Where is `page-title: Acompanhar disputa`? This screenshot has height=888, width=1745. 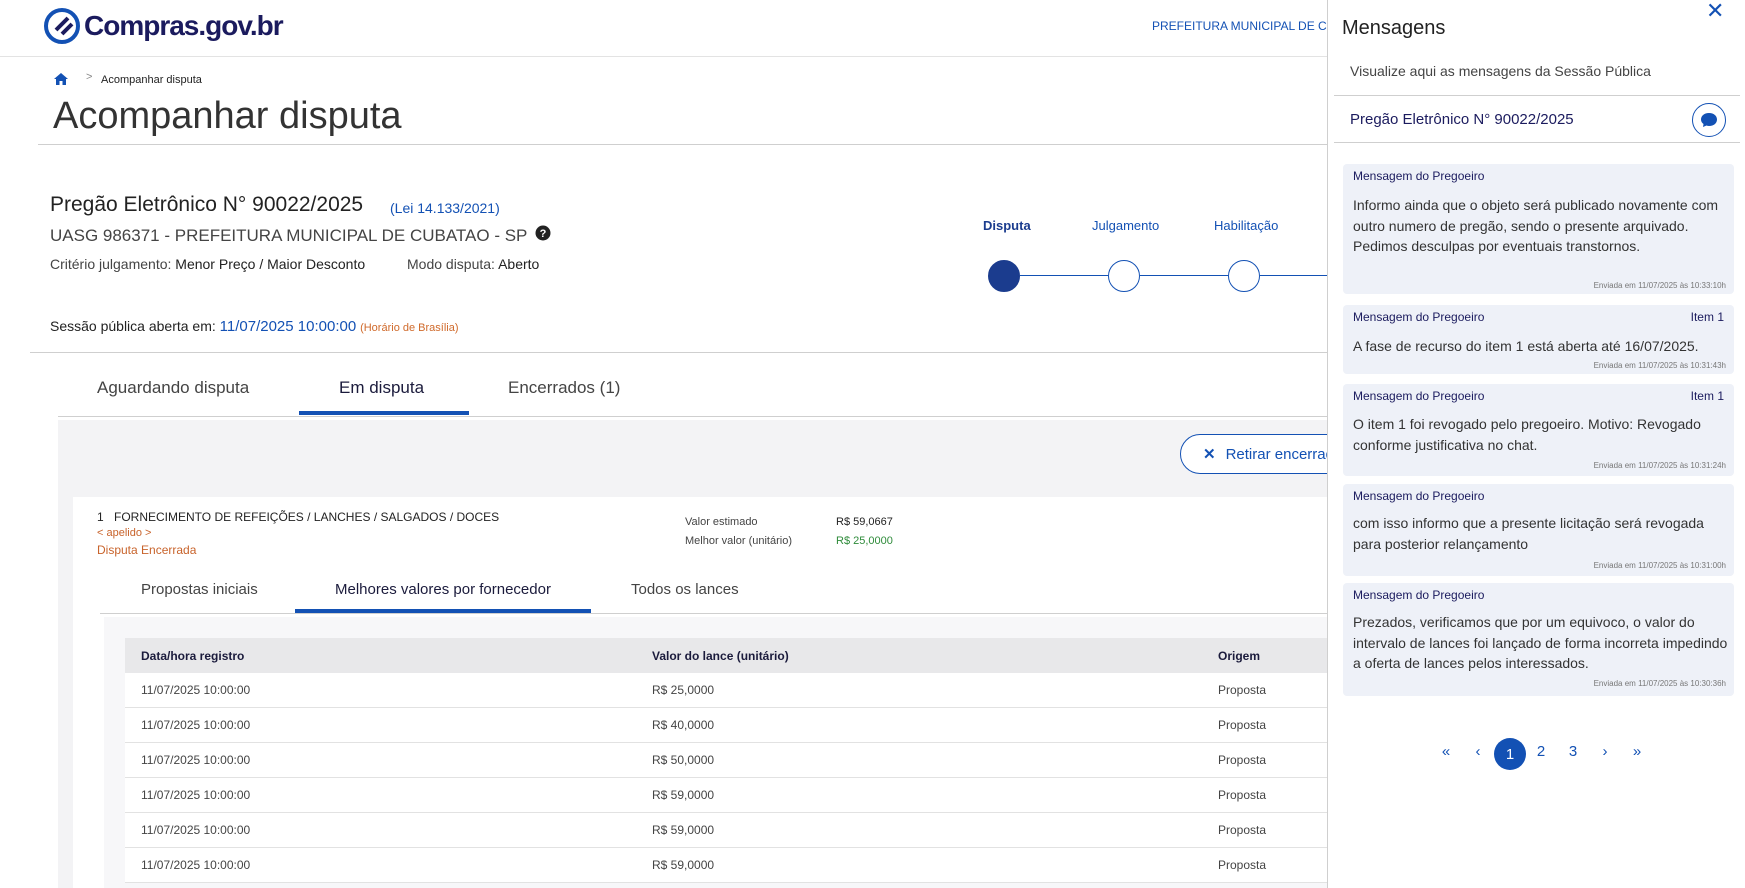
page-title: Acompanhar disputa is located at coordinates (227, 116).